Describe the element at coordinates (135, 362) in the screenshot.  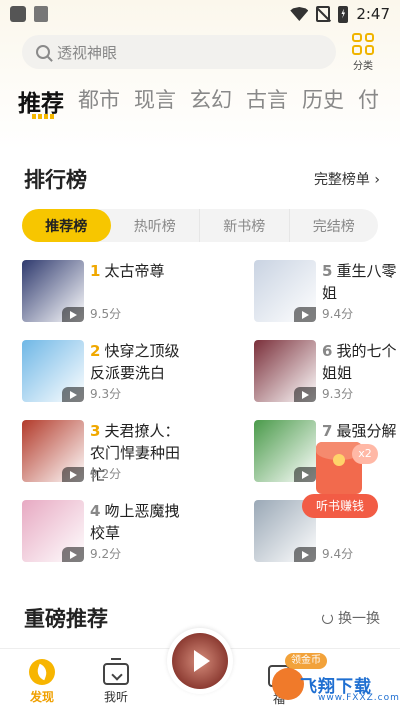
I see `title-text: 快穿之顶级反派要洗白` at that location.